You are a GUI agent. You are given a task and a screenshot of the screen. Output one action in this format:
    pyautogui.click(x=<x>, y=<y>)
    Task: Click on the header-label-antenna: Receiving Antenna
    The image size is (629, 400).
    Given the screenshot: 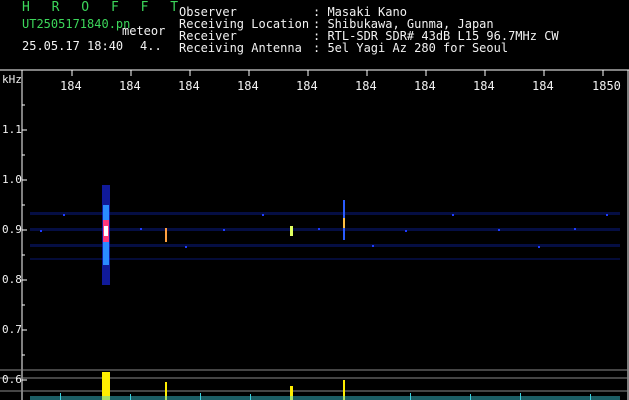 What is the action you would take?
    pyautogui.click(x=240, y=48)
    